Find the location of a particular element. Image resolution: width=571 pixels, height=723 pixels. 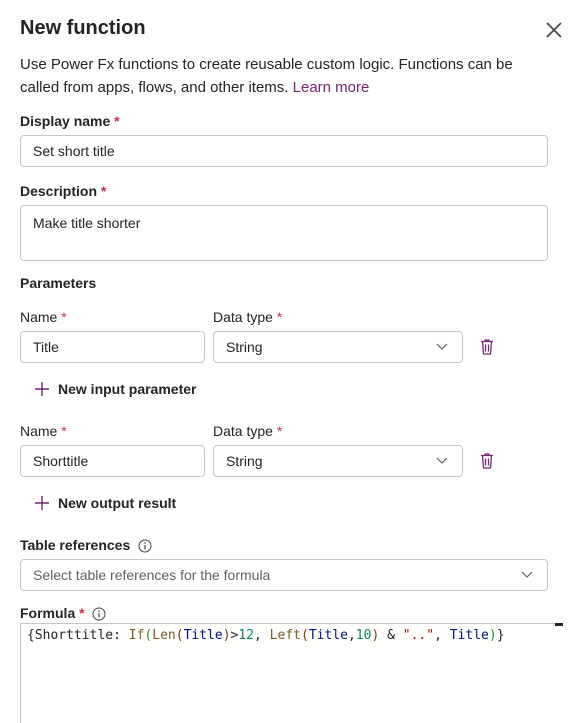

formula-token: ".." is located at coordinates (418, 635).